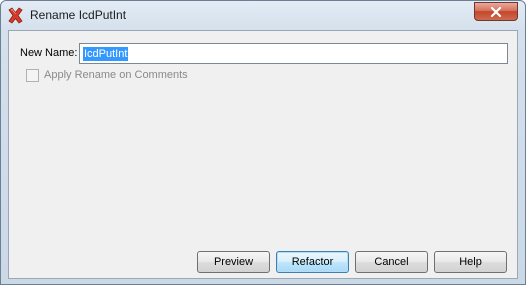 The width and height of the screenshot is (526, 285). What do you see at coordinates (49, 53) in the screenshot?
I see `new-name-label: New Name:` at bounding box center [49, 53].